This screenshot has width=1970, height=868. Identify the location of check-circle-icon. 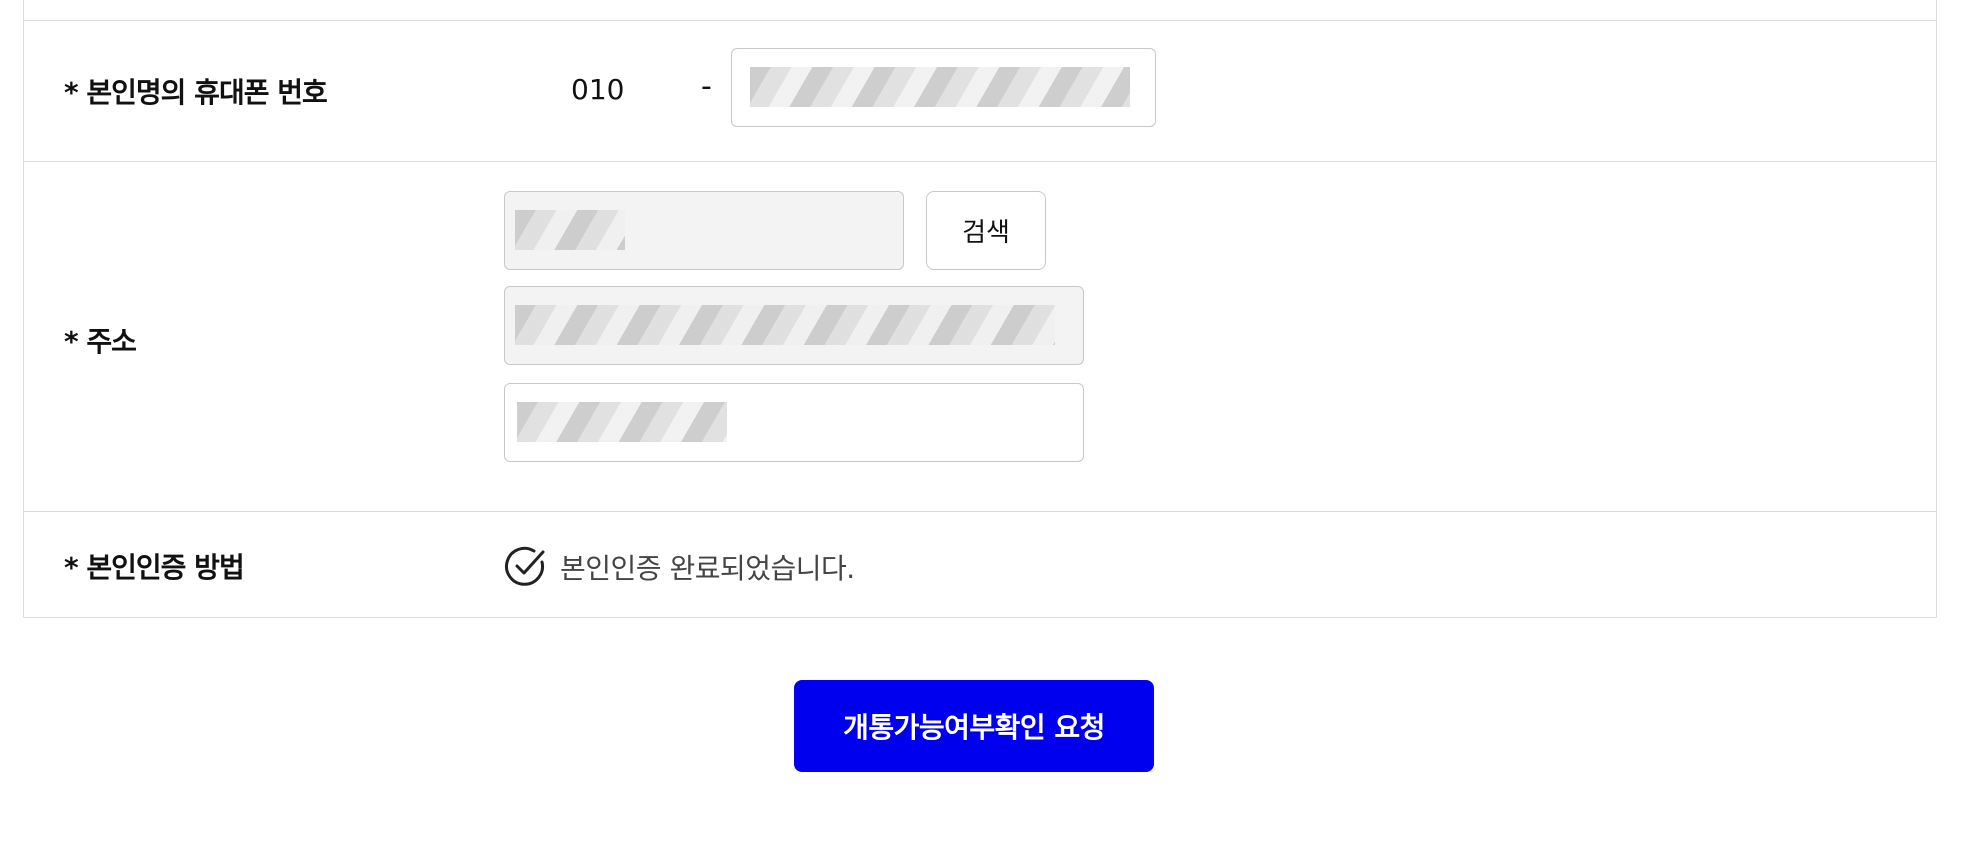
(525, 566).